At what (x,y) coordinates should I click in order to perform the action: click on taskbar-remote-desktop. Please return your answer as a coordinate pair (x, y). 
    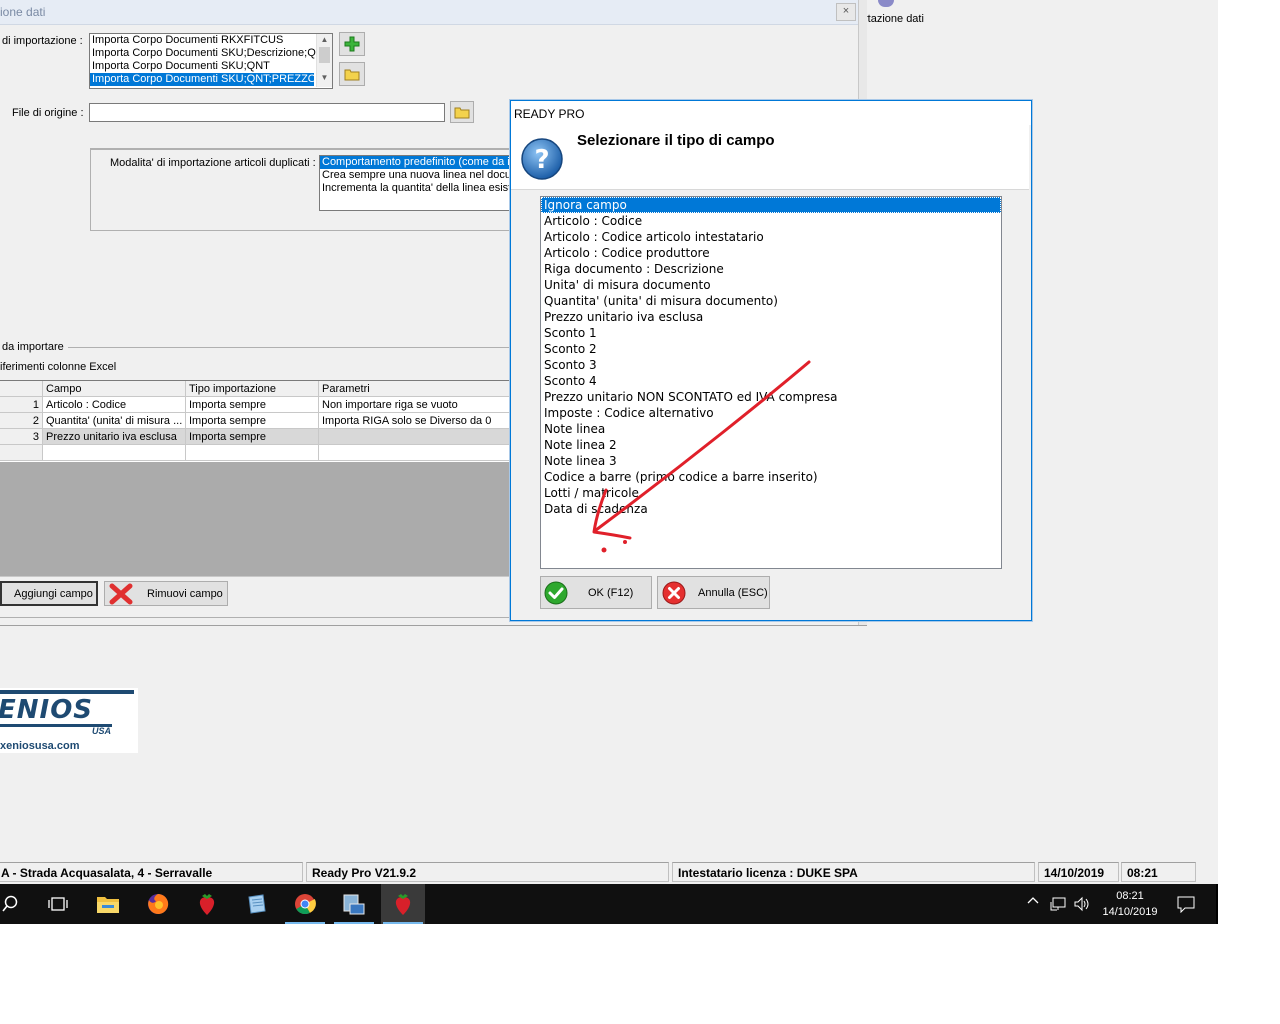
    Looking at the image, I should click on (354, 904).